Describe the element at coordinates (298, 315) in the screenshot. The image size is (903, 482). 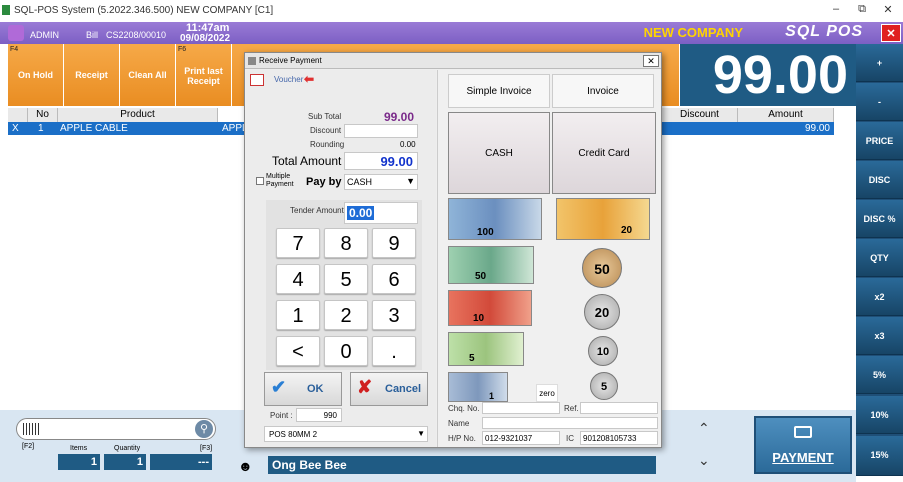
I see `key-1: 1` at that location.